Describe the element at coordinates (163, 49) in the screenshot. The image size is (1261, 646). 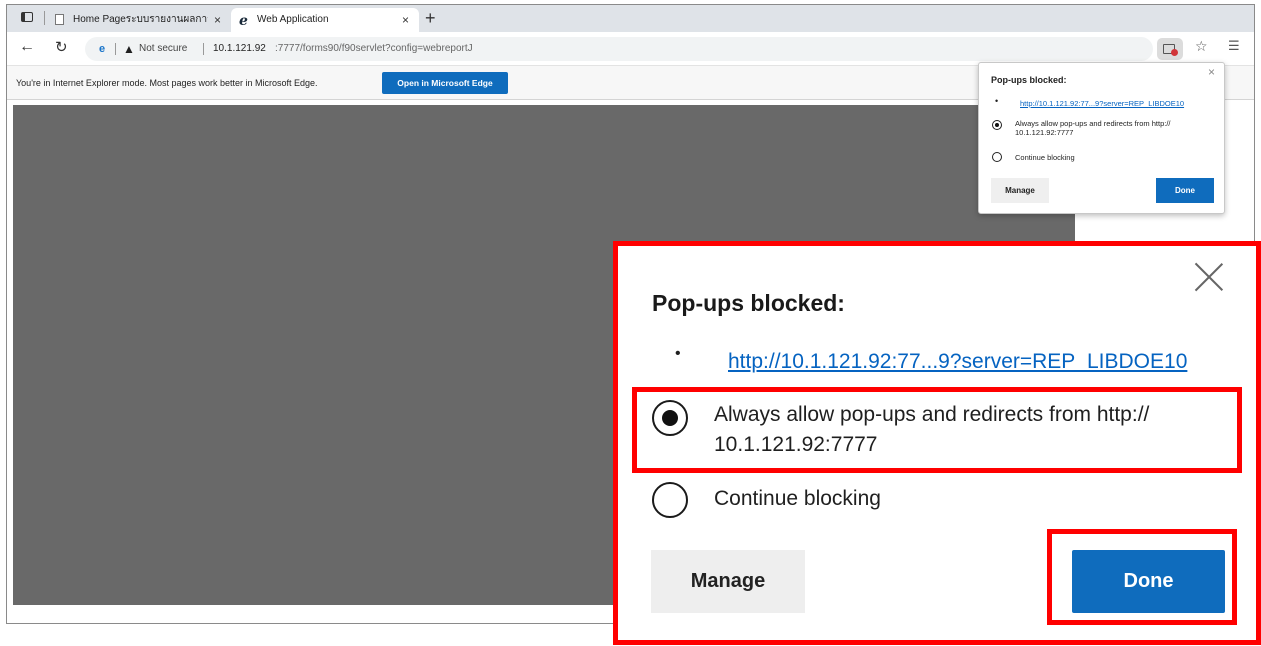
I see `security-status: Not secure` at that location.